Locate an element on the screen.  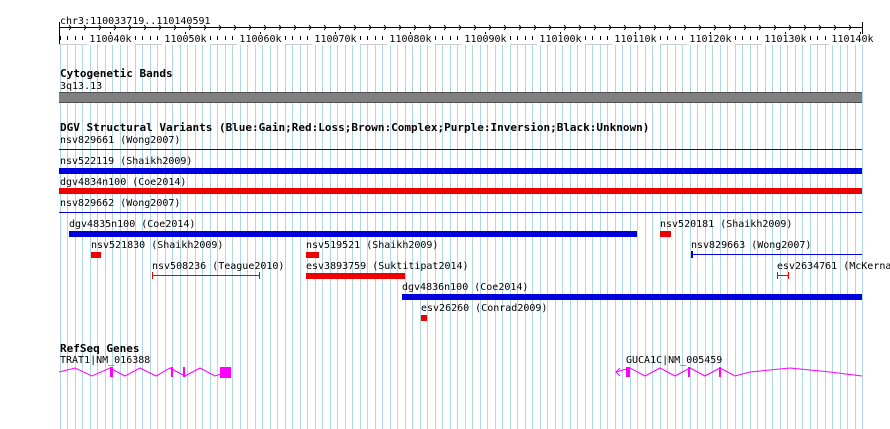
gene-guca1c is located at coordinates (739, 372).